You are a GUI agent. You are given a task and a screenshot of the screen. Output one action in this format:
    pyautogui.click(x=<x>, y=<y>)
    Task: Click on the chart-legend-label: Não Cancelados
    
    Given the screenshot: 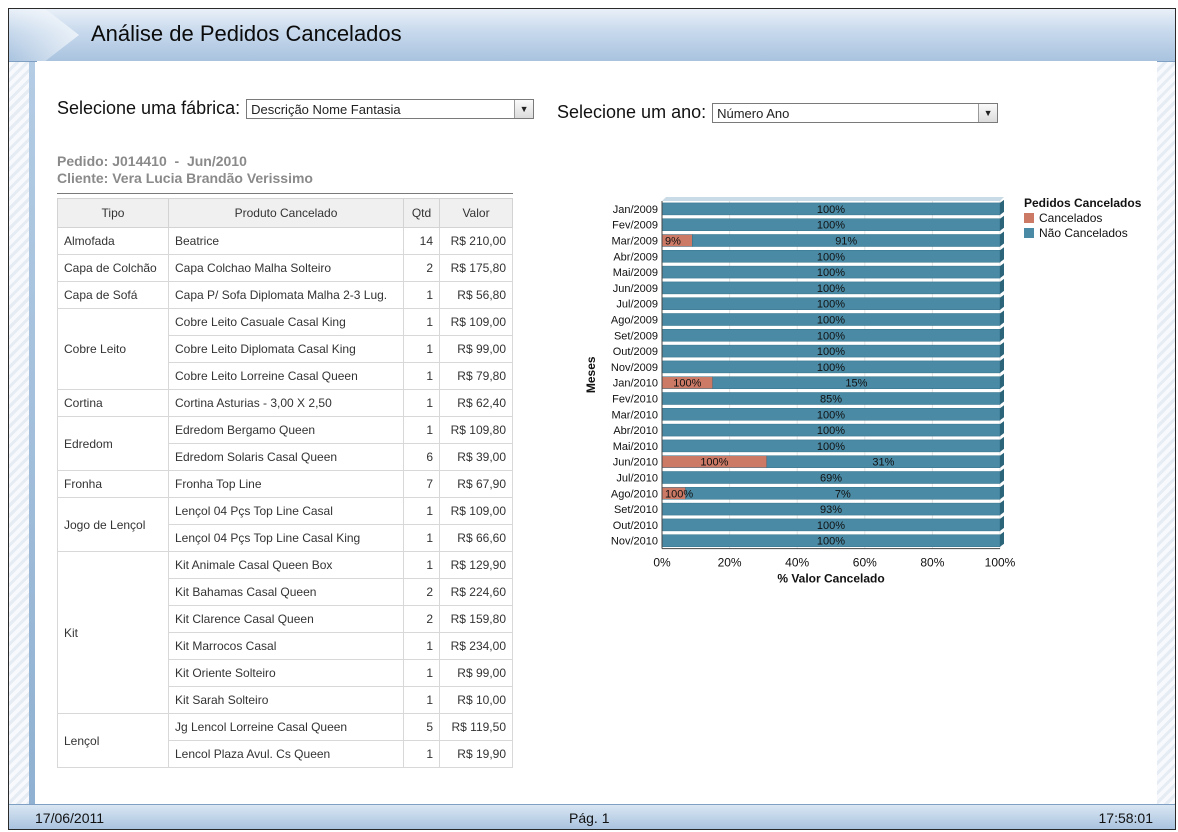 What is the action you would take?
    pyautogui.click(x=1083, y=233)
    